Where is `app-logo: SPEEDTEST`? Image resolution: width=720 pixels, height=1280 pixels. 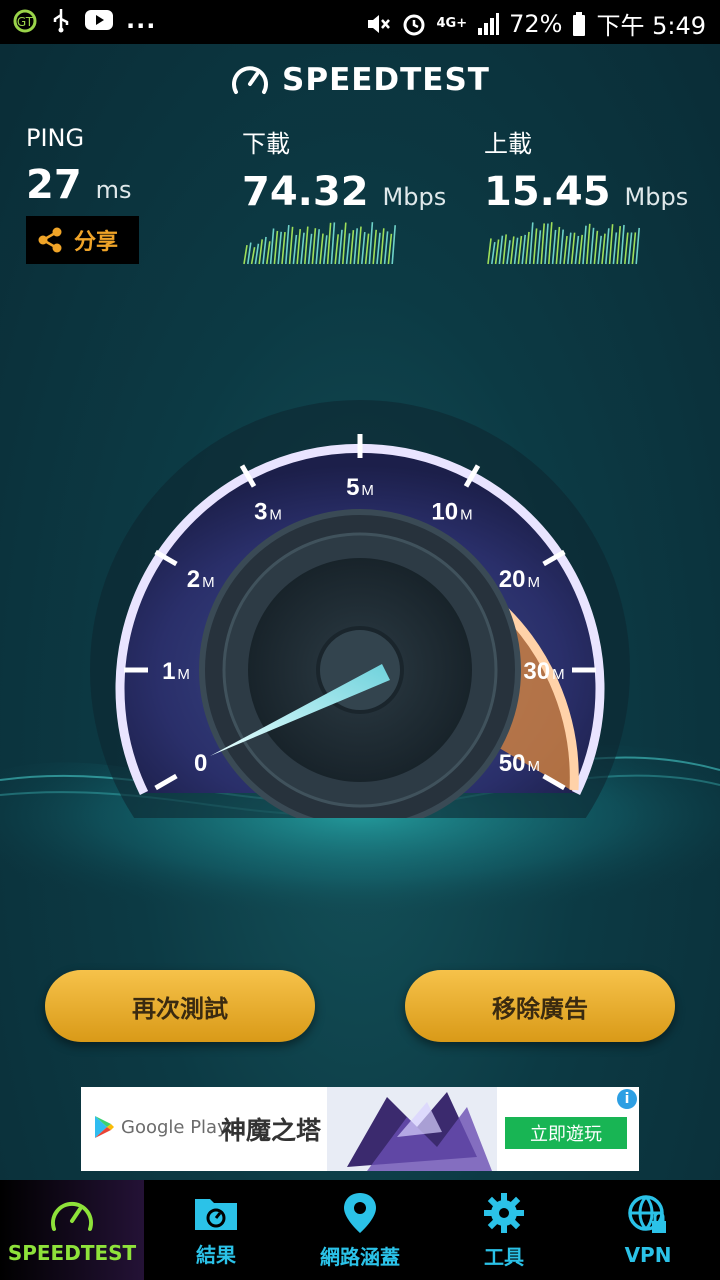 app-logo: SPEEDTEST is located at coordinates (360, 80).